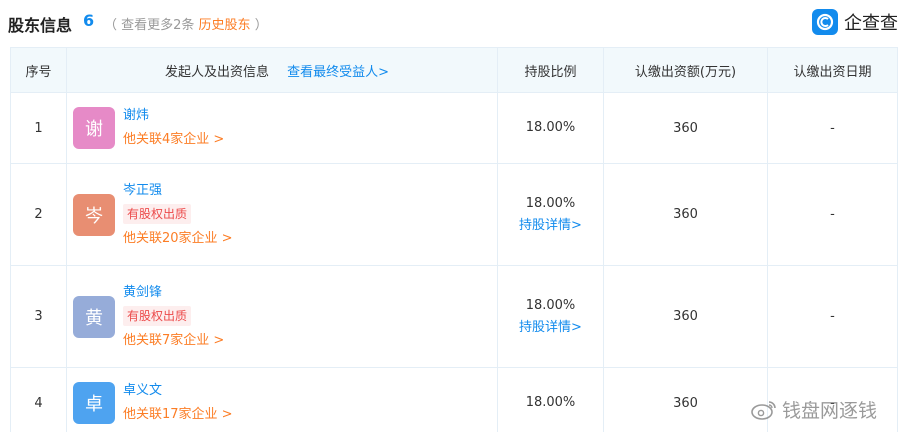 The width and height of the screenshot is (911, 432). What do you see at coordinates (832, 70) in the screenshot?
I see `column-header-date: 认缴出资日期` at bounding box center [832, 70].